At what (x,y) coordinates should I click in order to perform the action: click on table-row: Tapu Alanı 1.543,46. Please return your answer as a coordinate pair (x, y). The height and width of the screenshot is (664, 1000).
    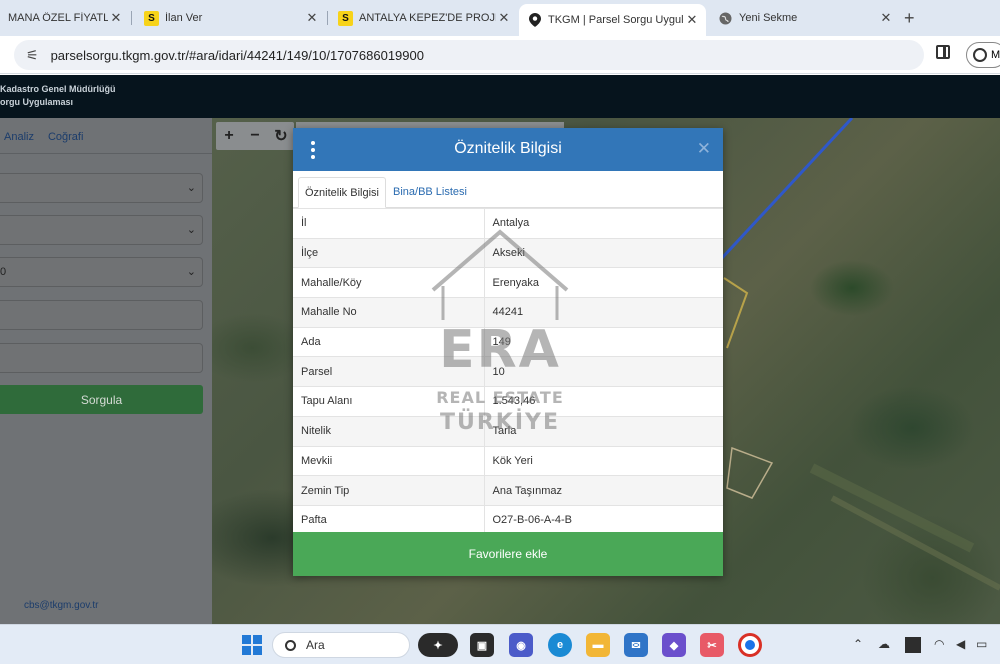
    Looking at the image, I should click on (508, 401).